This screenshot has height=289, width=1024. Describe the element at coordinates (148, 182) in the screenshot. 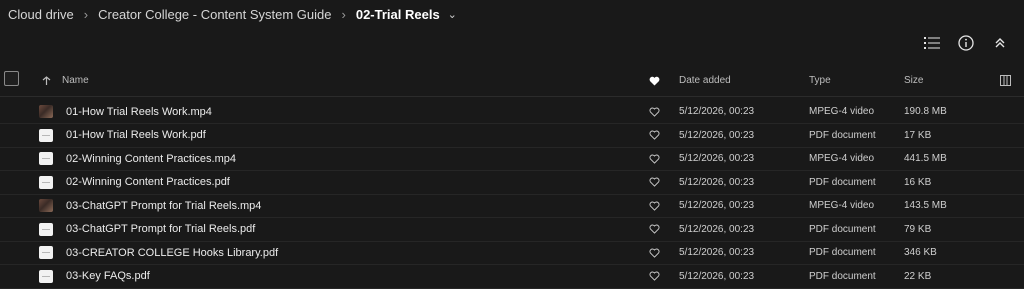

I see `file-name: 02-Winning Content Practices.pdf` at that location.